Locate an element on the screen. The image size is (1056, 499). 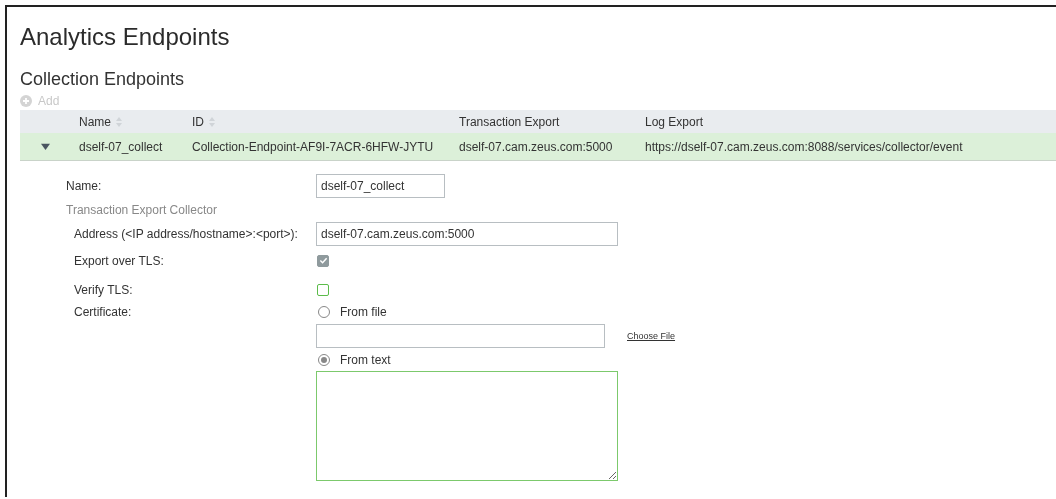
field-label: Verify TLS: is located at coordinates (103, 289).